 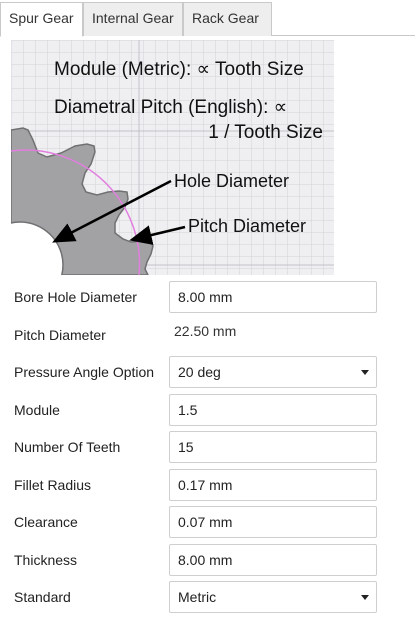 What do you see at coordinates (265, 132) in the screenshot?
I see `diagram-tooth-size-text: 1 / Tooth Size` at bounding box center [265, 132].